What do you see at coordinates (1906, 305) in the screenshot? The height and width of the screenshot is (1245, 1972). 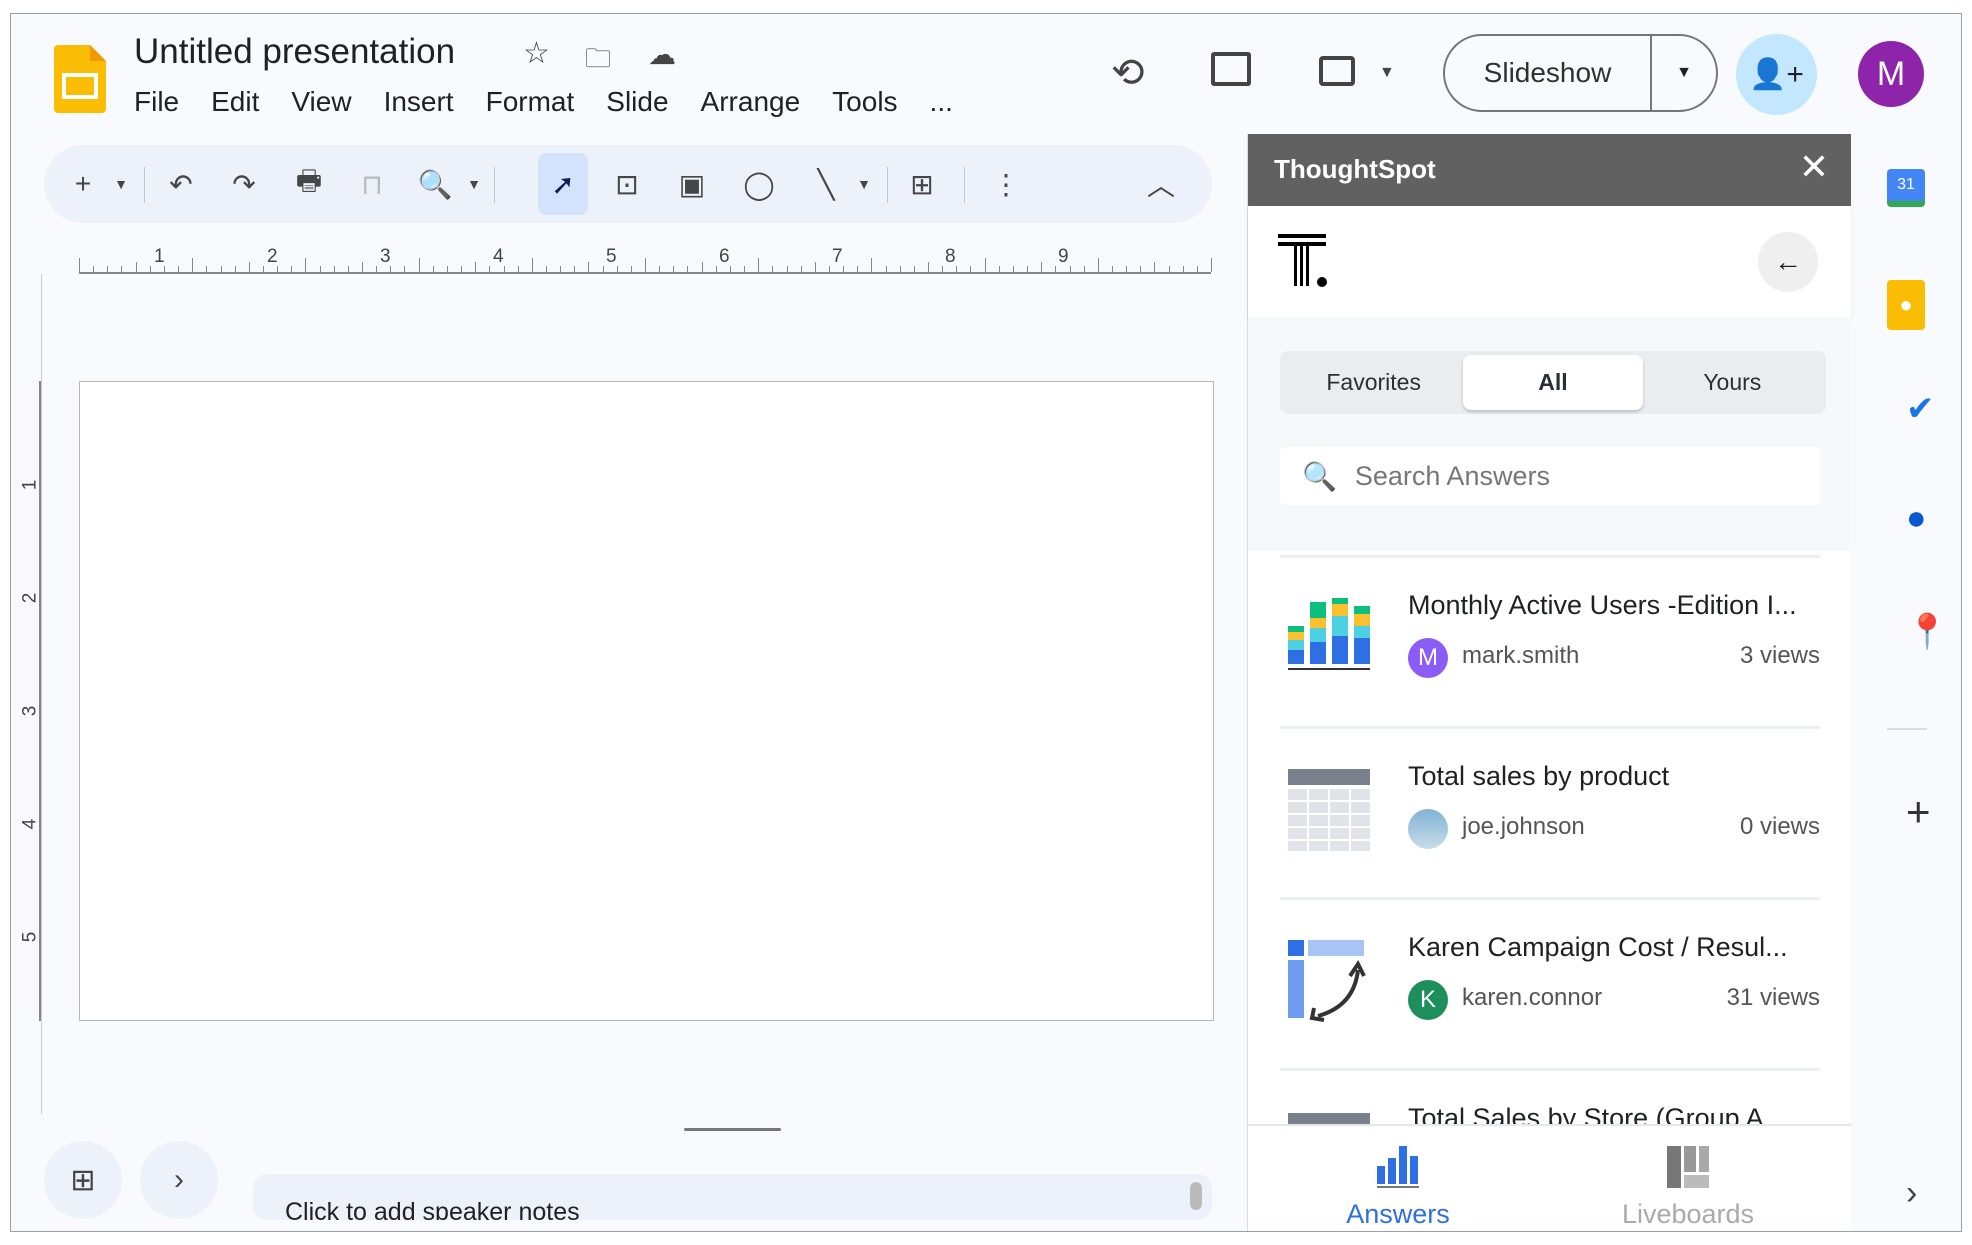 I see `google-keep-icon: ●` at bounding box center [1906, 305].